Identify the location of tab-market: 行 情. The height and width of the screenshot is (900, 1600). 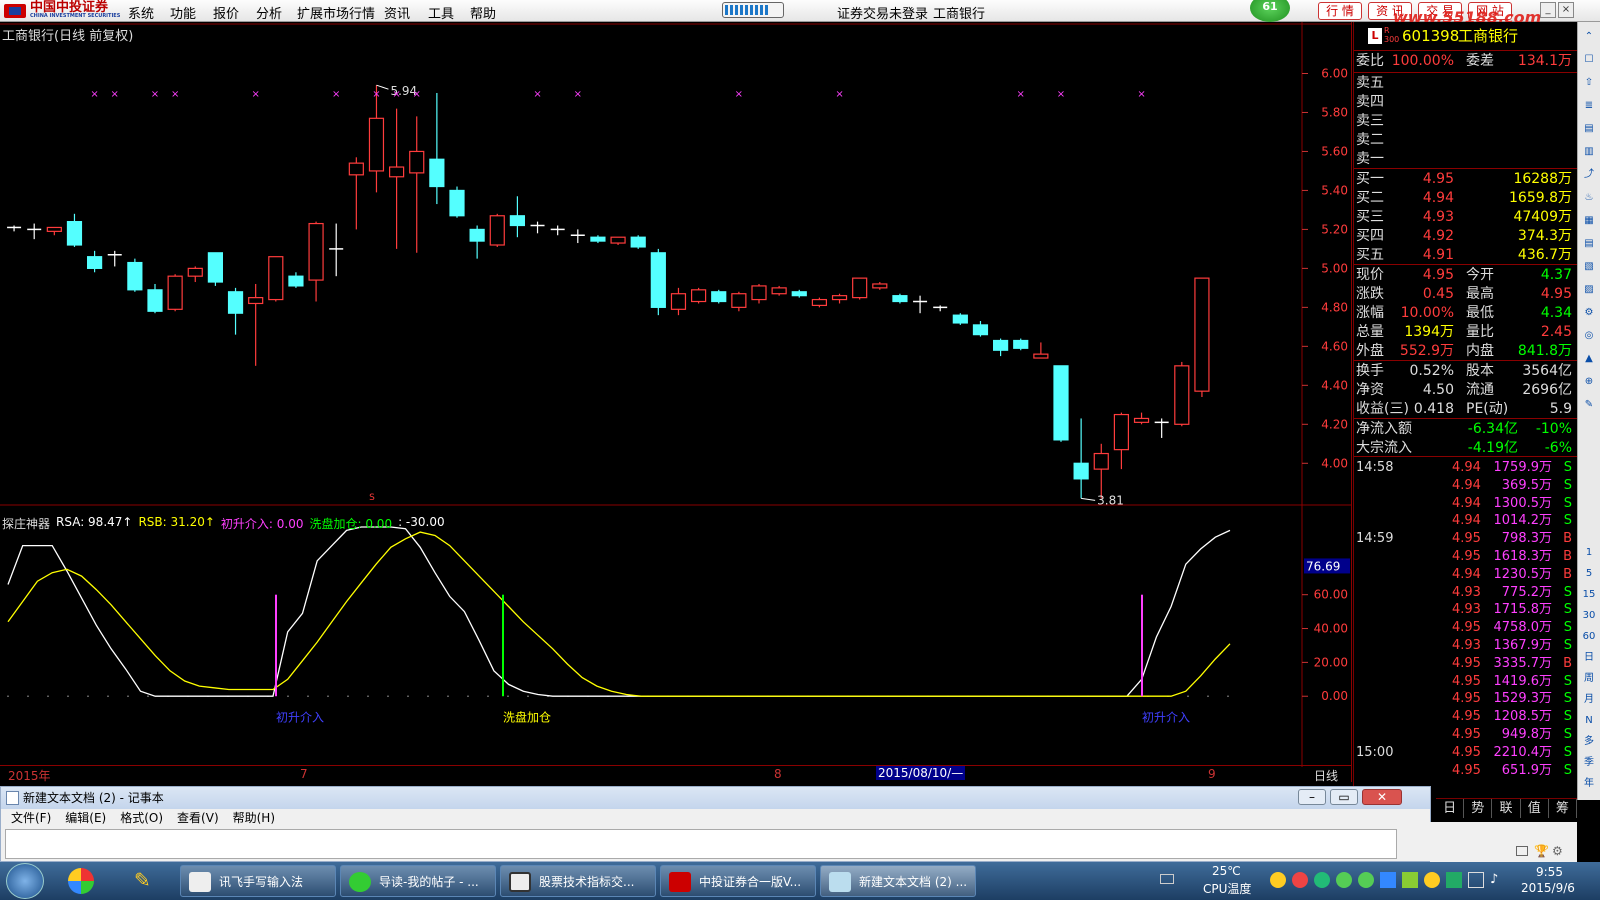
(1340, 11).